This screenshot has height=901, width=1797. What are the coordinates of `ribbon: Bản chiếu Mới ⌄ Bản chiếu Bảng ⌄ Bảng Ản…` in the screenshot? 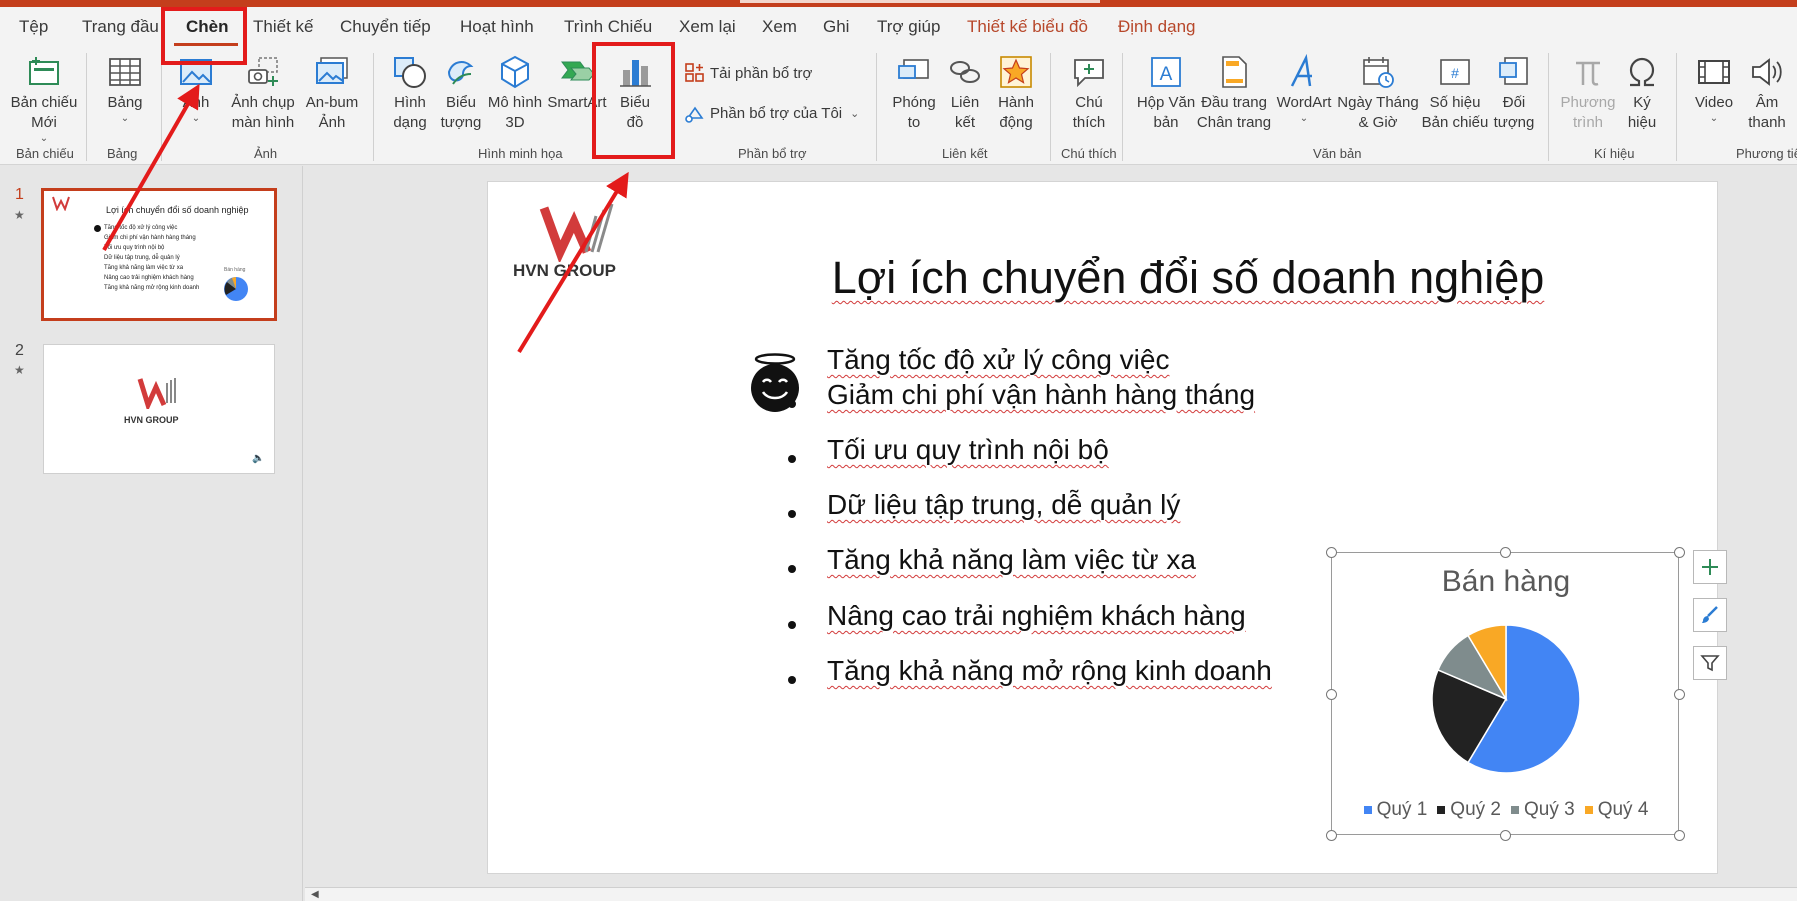 It's located at (898, 106).